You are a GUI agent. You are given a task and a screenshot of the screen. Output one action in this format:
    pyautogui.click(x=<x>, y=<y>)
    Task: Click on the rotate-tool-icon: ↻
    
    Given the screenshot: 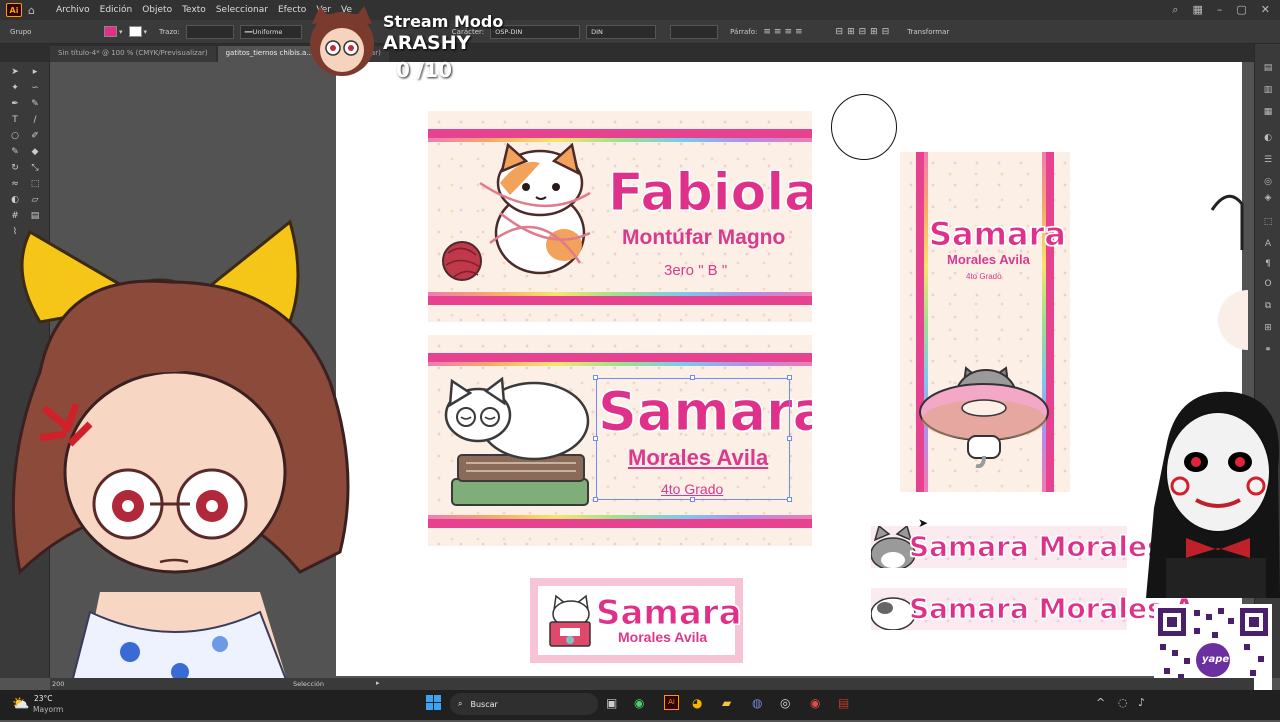 What is the action you would take?
    pyautogui.click(x=15, y=168)
    